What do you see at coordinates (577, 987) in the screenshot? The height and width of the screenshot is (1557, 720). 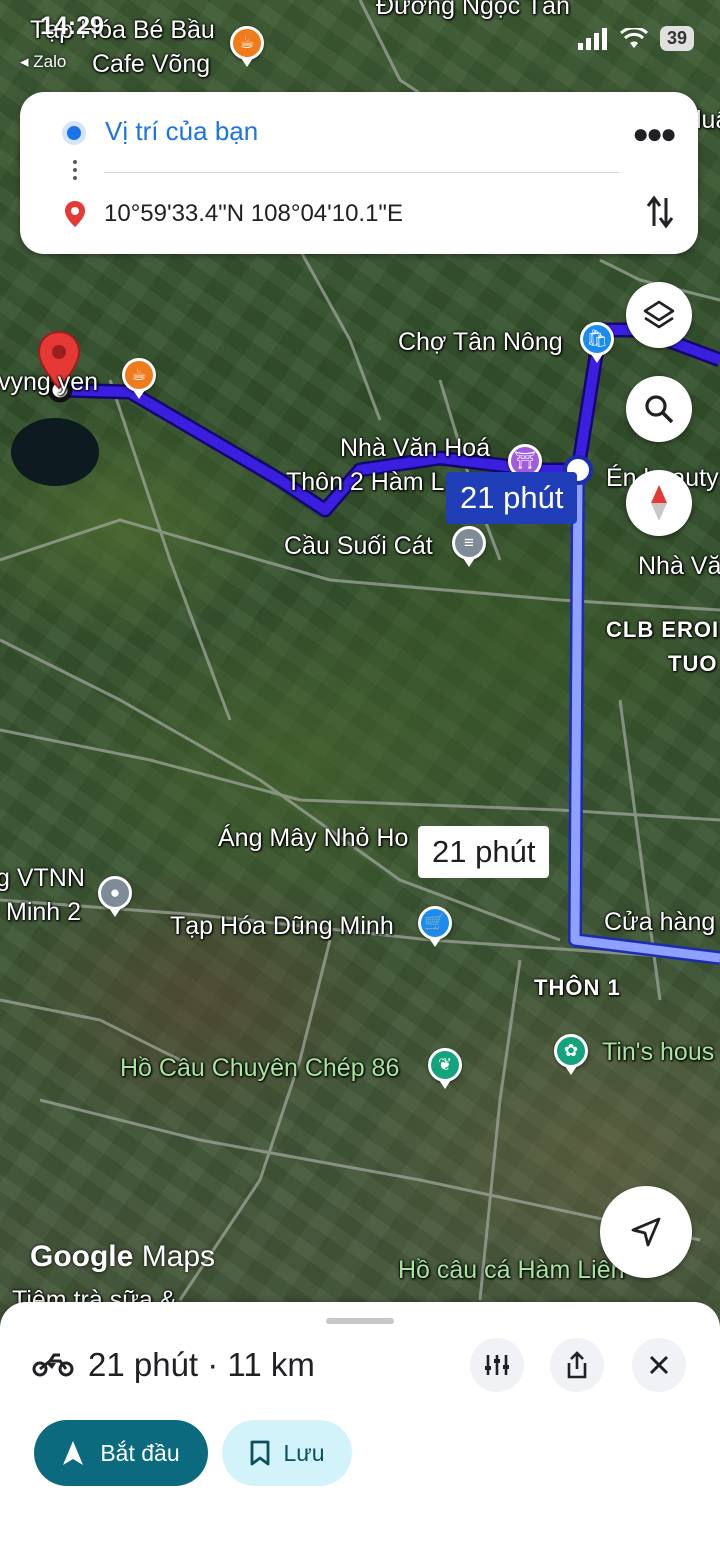 I see `map-label: THÔN 1` at bounding box center [577, 987].